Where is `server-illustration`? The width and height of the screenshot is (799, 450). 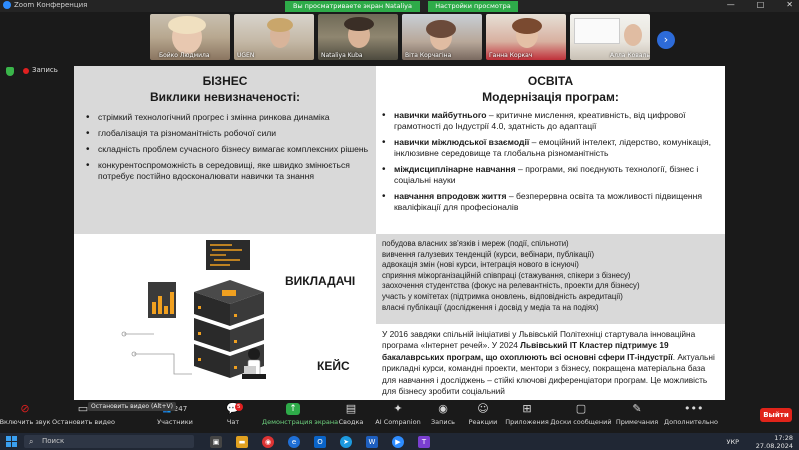
server-illustration is located at coordinates (193, 309).